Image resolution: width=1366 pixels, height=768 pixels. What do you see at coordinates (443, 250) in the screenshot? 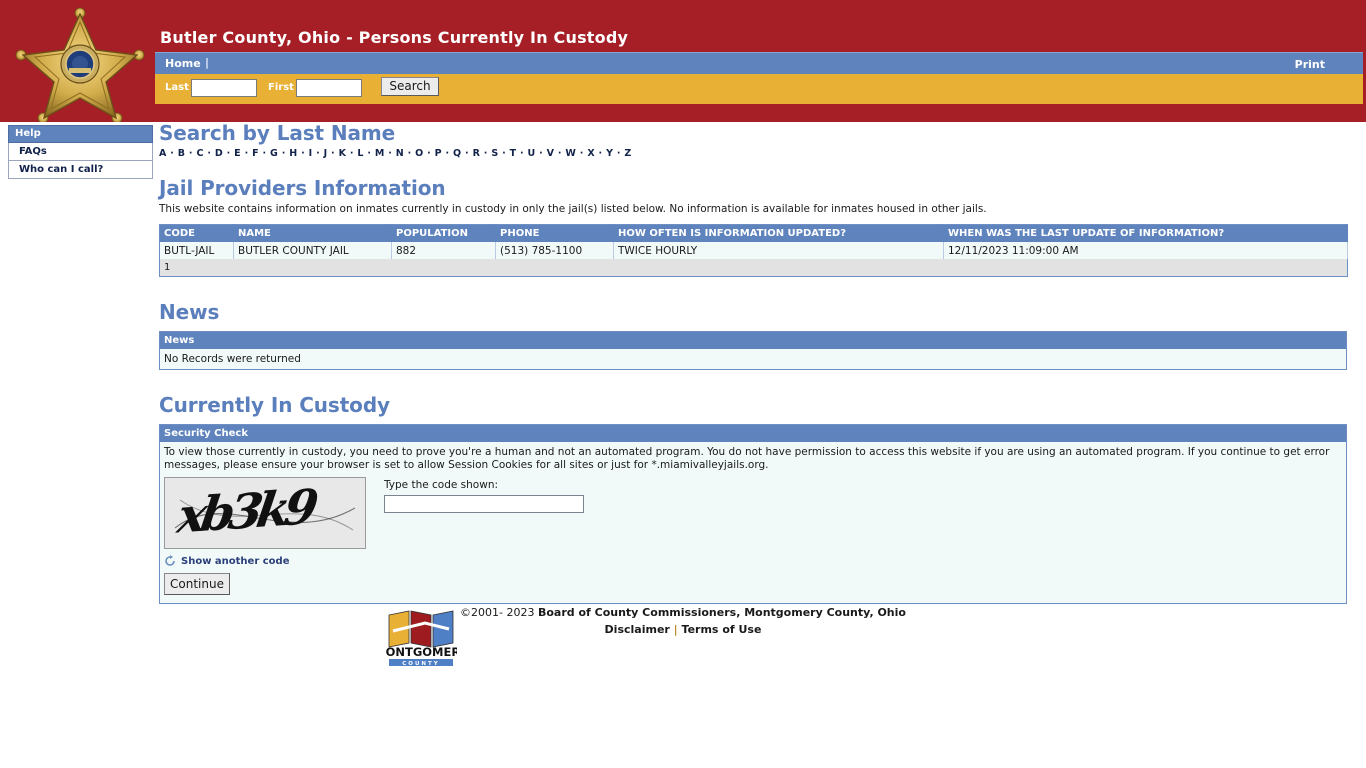
I see `cell-population: 882` at bounding box center [443, 250].